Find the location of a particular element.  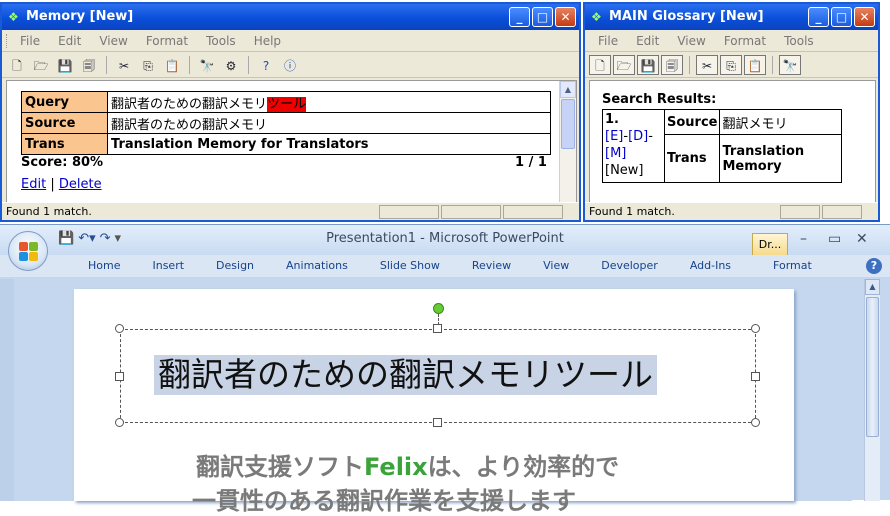

table-row: Trans Translation Memory for Translators is located at coordinates (286, 144).